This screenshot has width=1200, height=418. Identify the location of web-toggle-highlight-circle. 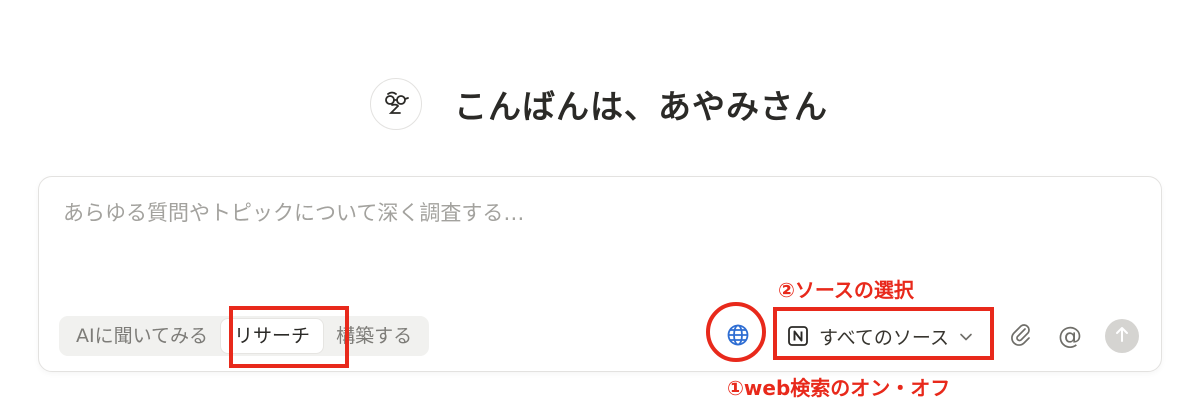
(736, 332).